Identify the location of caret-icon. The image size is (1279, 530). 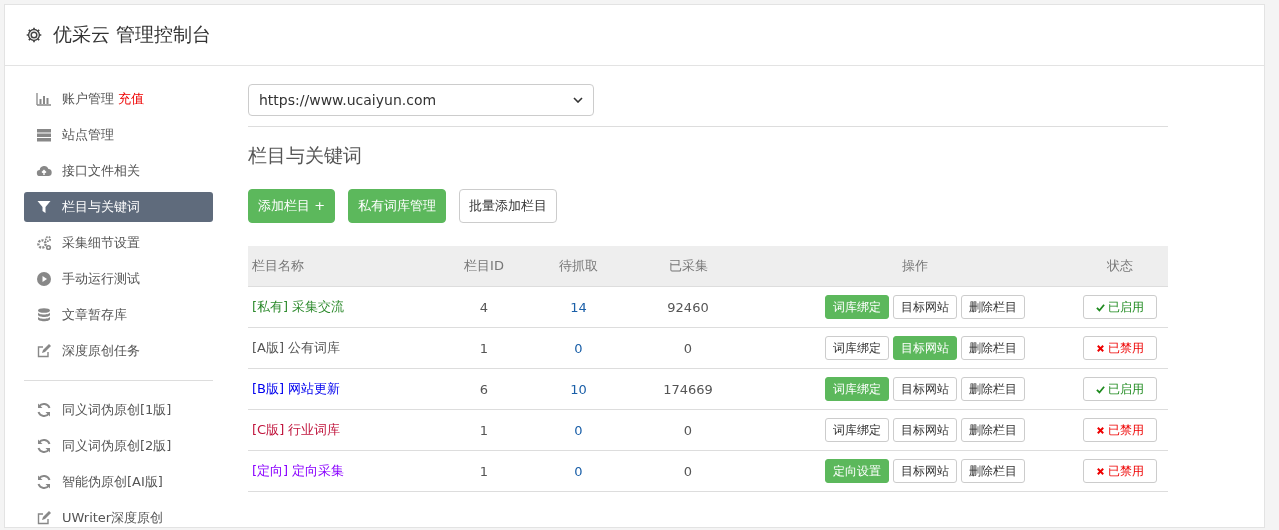
(578, 100).